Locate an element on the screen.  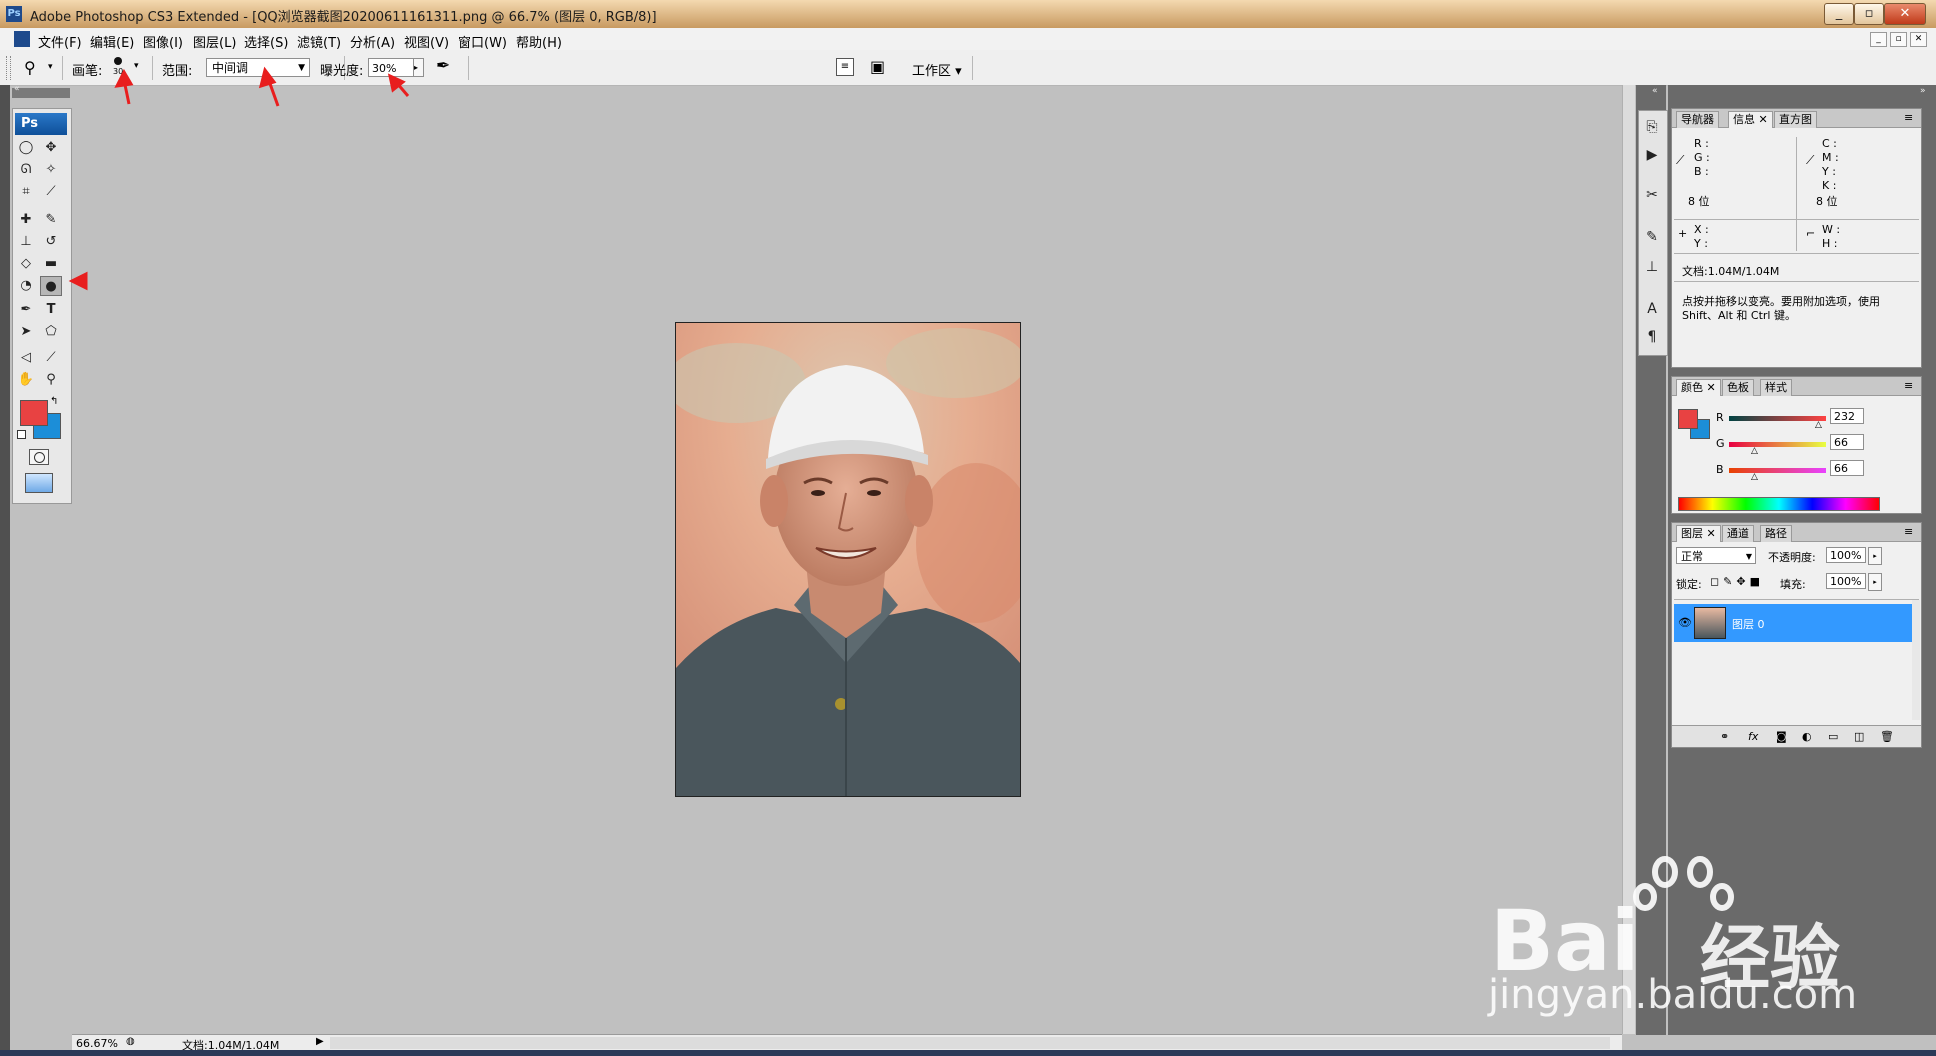
baidu-watermark: Bai 经验 jingyan.baidu.com is located at coordinates (1690, 937).